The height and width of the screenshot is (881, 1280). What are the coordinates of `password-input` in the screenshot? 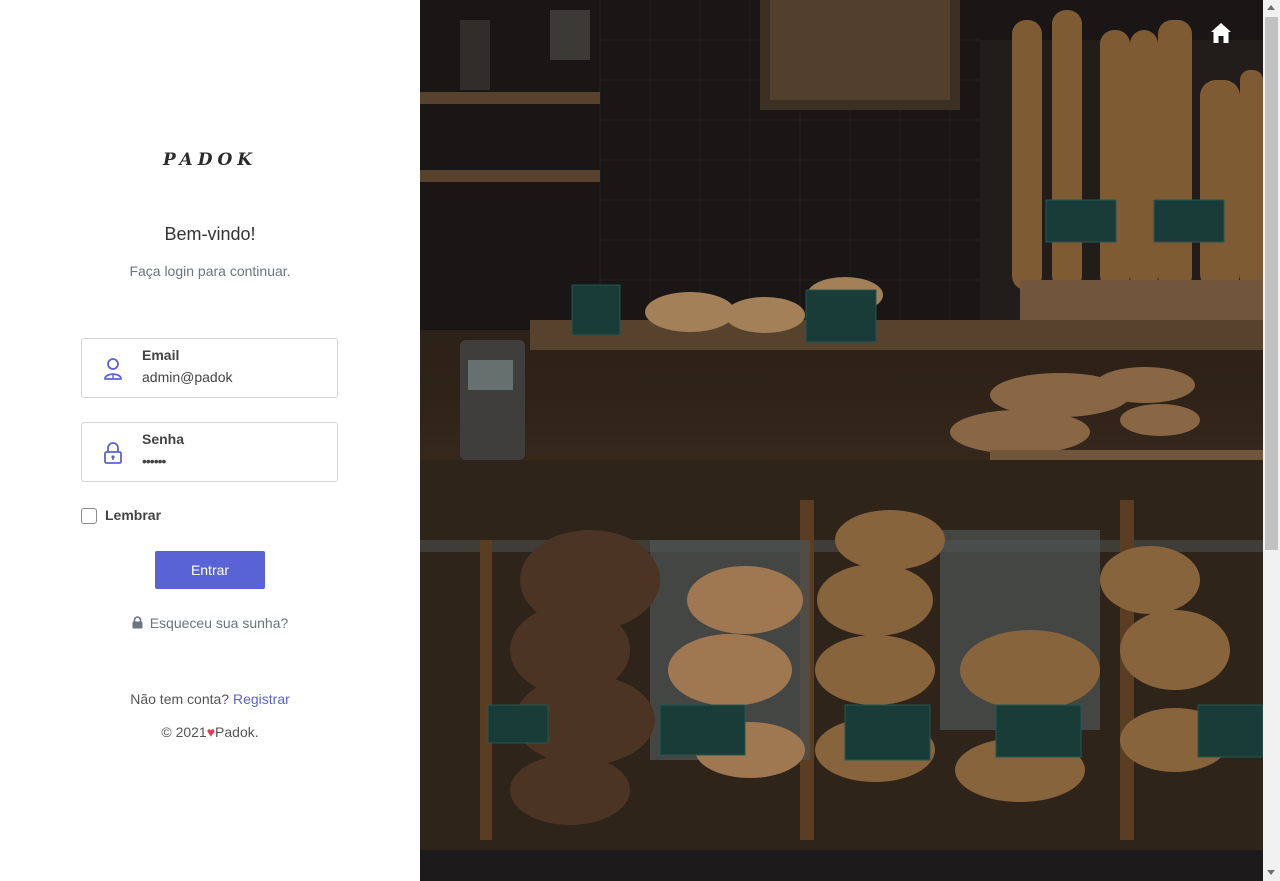 It's located at (234, 461).